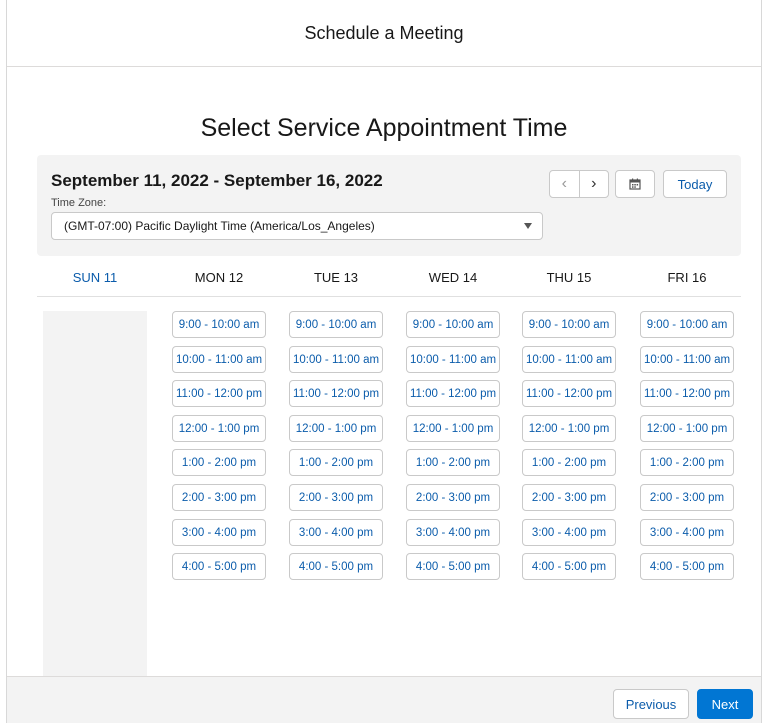 Image resolution: width=765 pixels, height=723 pixels. What do you see at coordinates (384, 699) in the screenshot?
I see `modal-footer: Previous Next` at bounding box center [384, 699].